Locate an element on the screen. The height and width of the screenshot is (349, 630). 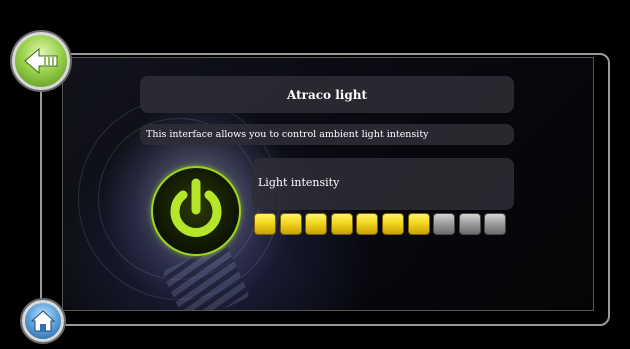
intensity-label: Light intensity is located at coordinates (299, 182).